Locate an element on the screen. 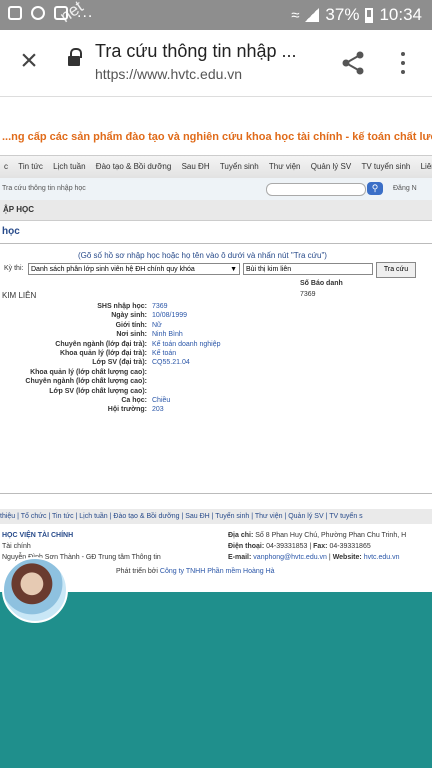 The height and width of the screenshot is (768, 432). info-label: SHS nhập học: is located at coordinates (122, 306).